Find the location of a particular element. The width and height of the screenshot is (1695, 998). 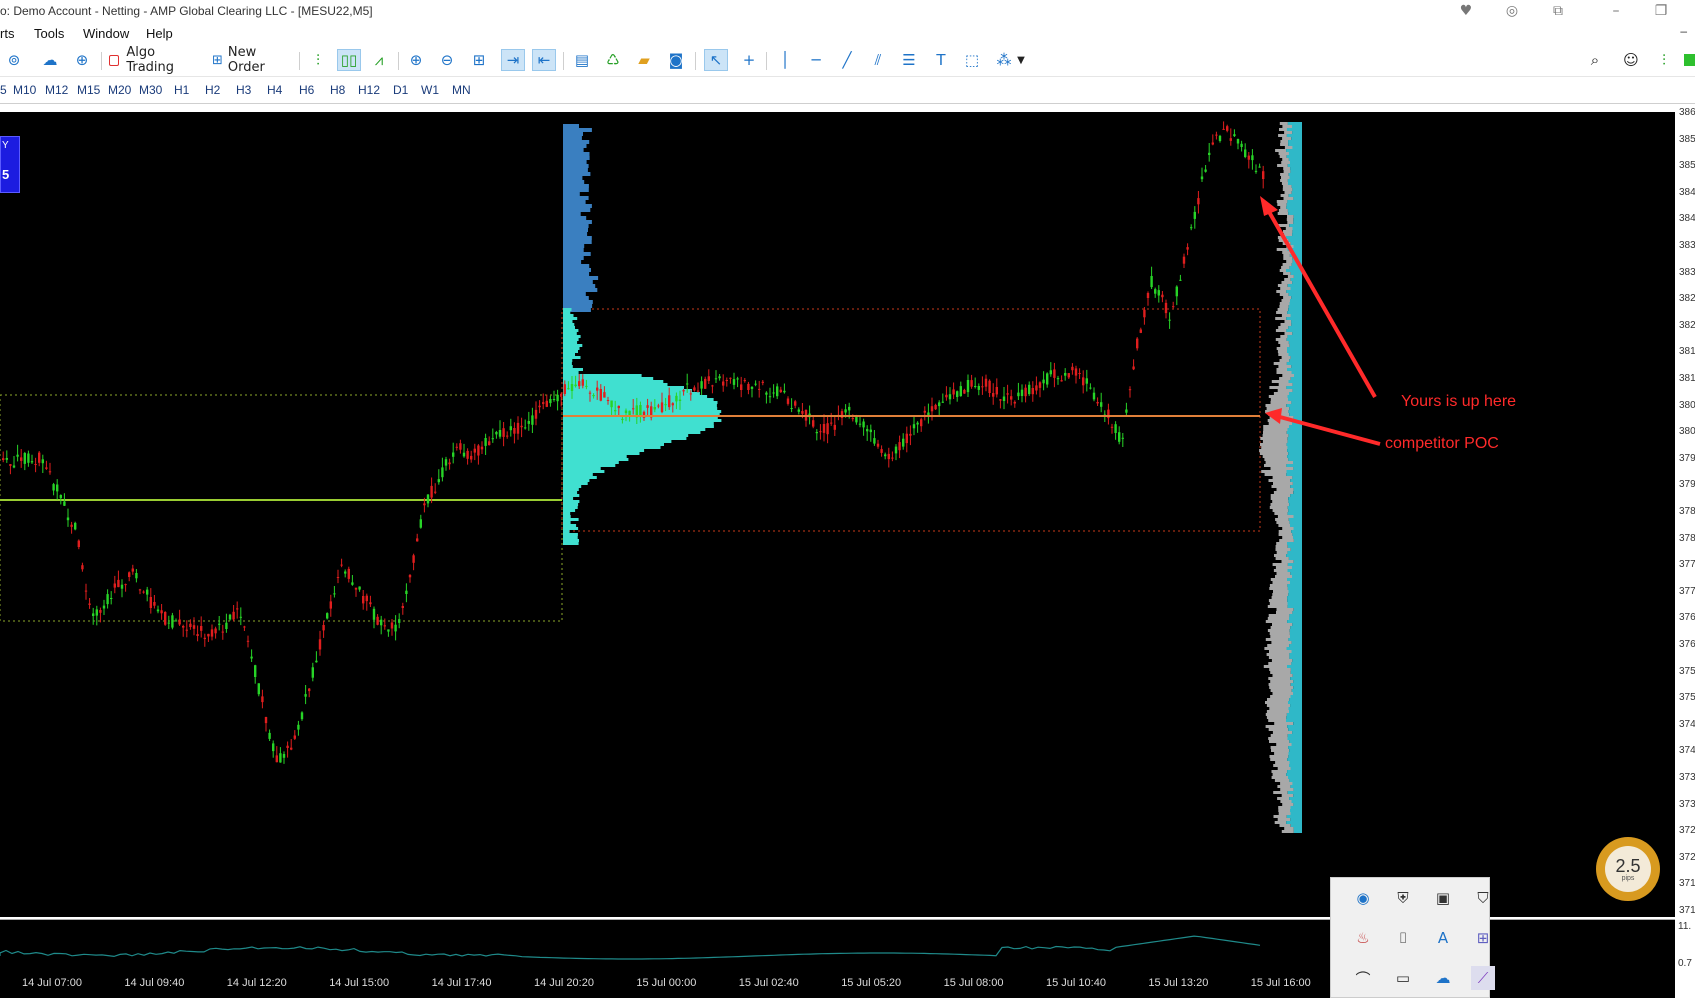

menu-window: Window is located at coordinates (106, 33).